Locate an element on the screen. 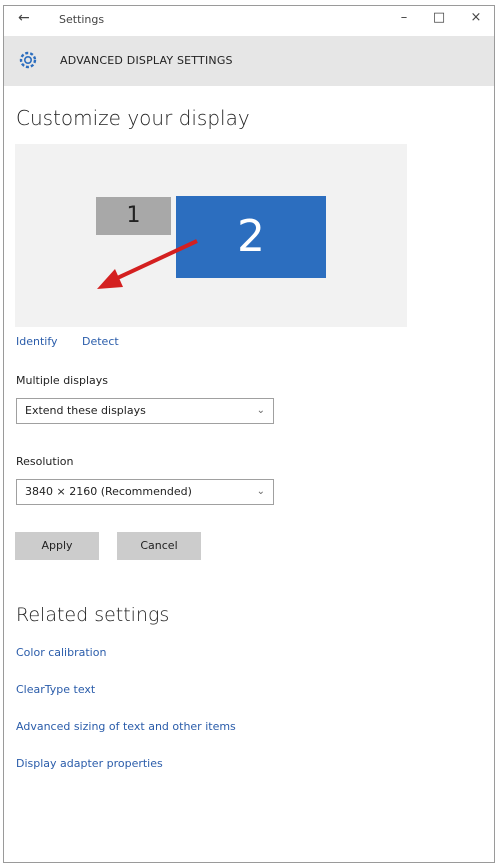  close-button: × is located at coordinates (476, 17).